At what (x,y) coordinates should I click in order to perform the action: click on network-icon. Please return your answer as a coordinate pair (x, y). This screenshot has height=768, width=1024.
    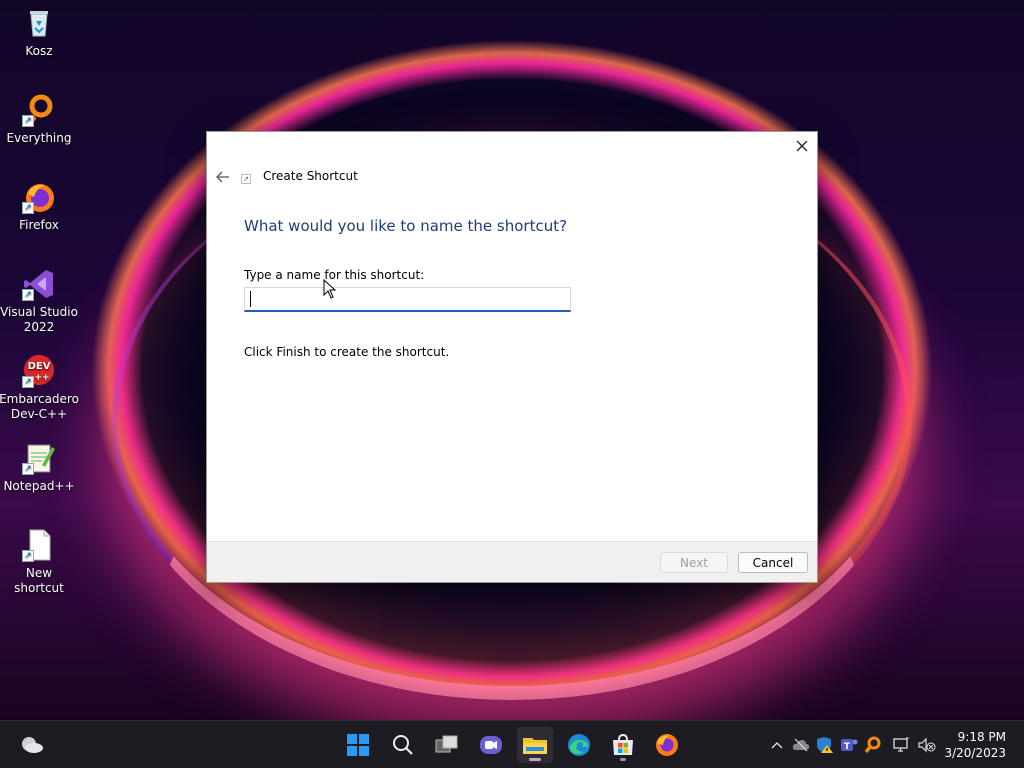
    Looking at the image, I should click on (901, 744).